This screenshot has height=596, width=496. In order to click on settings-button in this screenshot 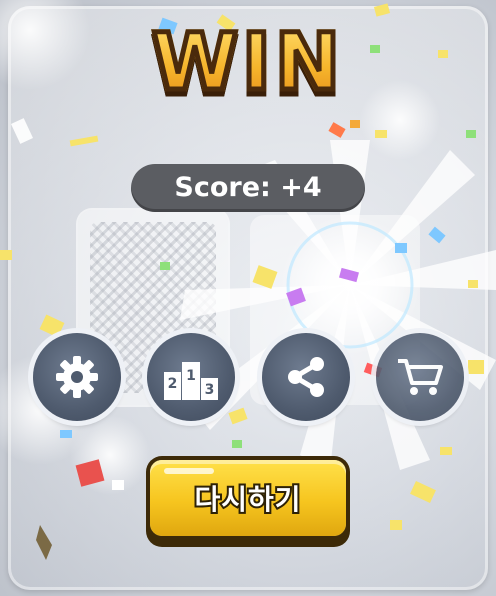, I will do `click(77, 377)`.